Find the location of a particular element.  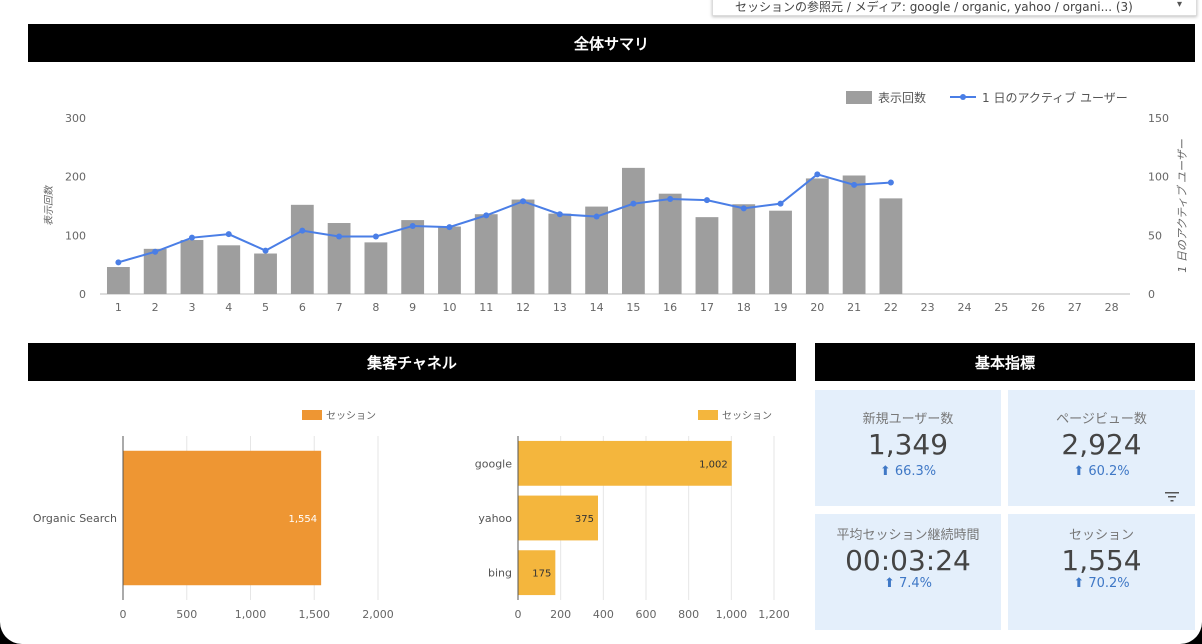

x-tick-label: 20 is located at coordinates (817, 307).